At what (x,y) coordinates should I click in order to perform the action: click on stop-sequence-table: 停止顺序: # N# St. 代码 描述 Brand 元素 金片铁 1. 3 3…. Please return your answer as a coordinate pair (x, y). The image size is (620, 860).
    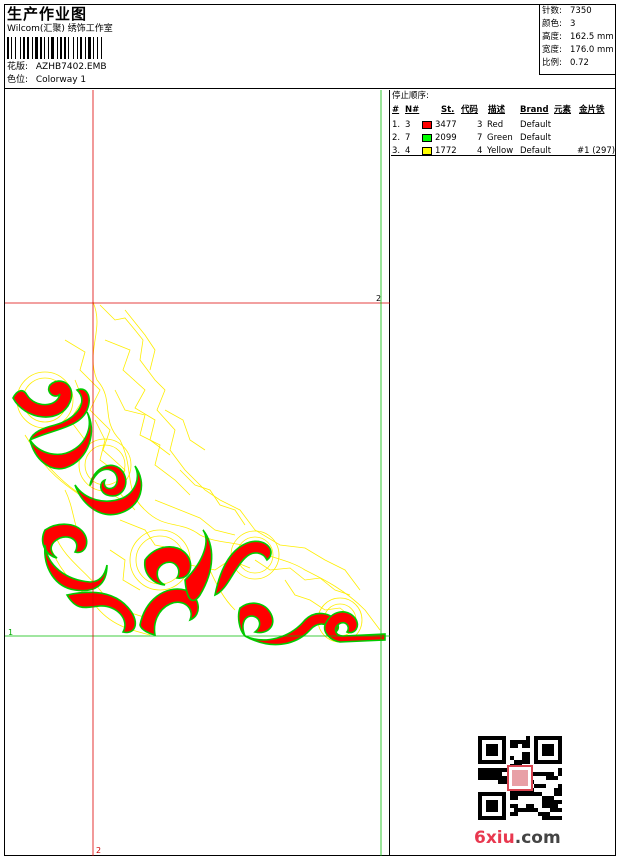
    Looking at the image, I should click on (503, 123).